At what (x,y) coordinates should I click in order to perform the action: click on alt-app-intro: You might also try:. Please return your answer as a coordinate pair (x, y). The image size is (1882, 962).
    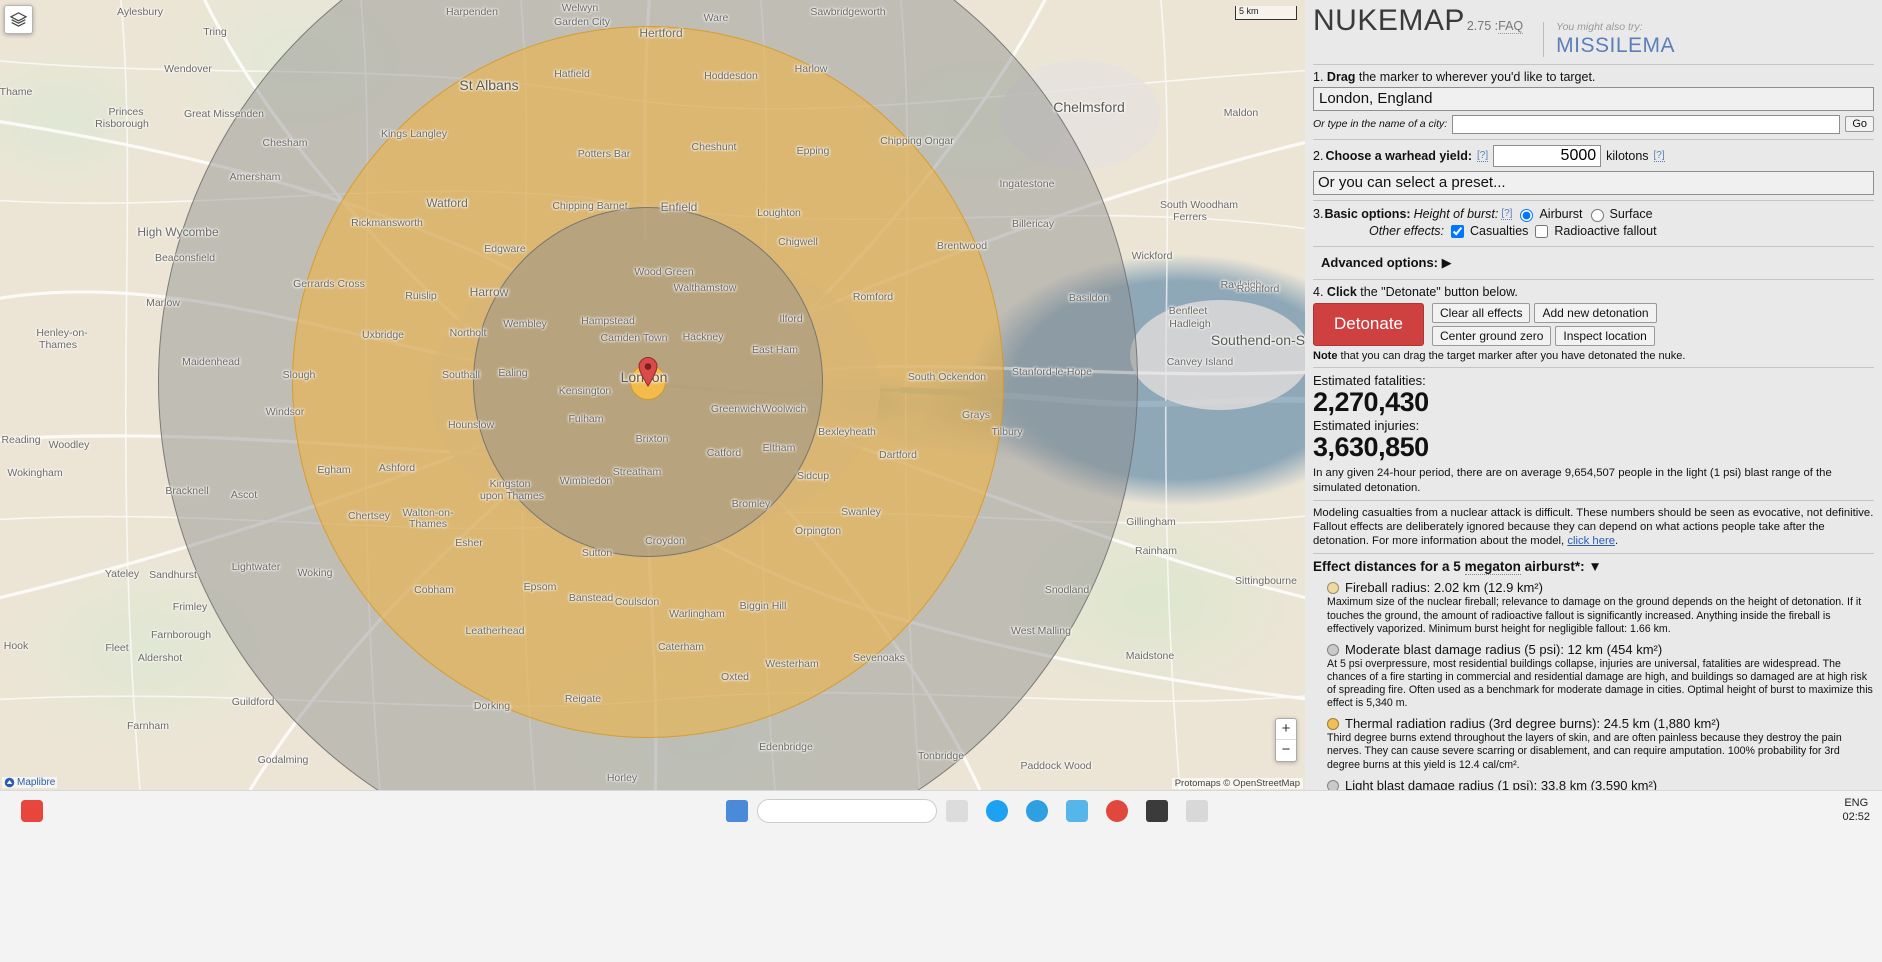
    Looking at the image, I should click on (1599, 27).